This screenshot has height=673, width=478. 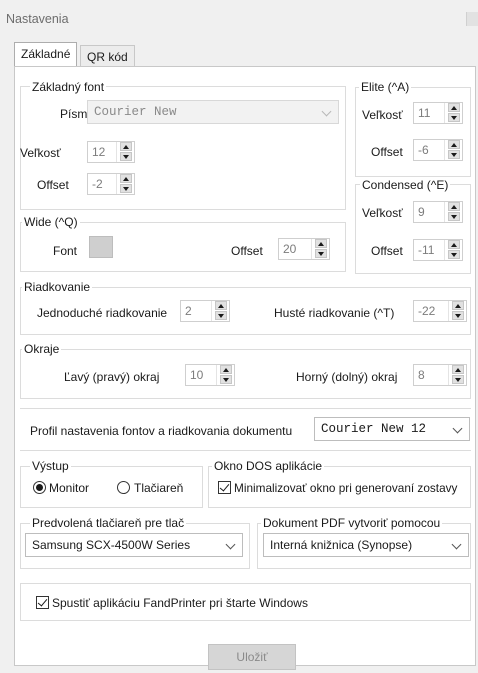 What do you see at coordinates (382, 213) in the screenshot?
I see `condensed-size-label: Veľkosť` at bounding box center [382, 213].